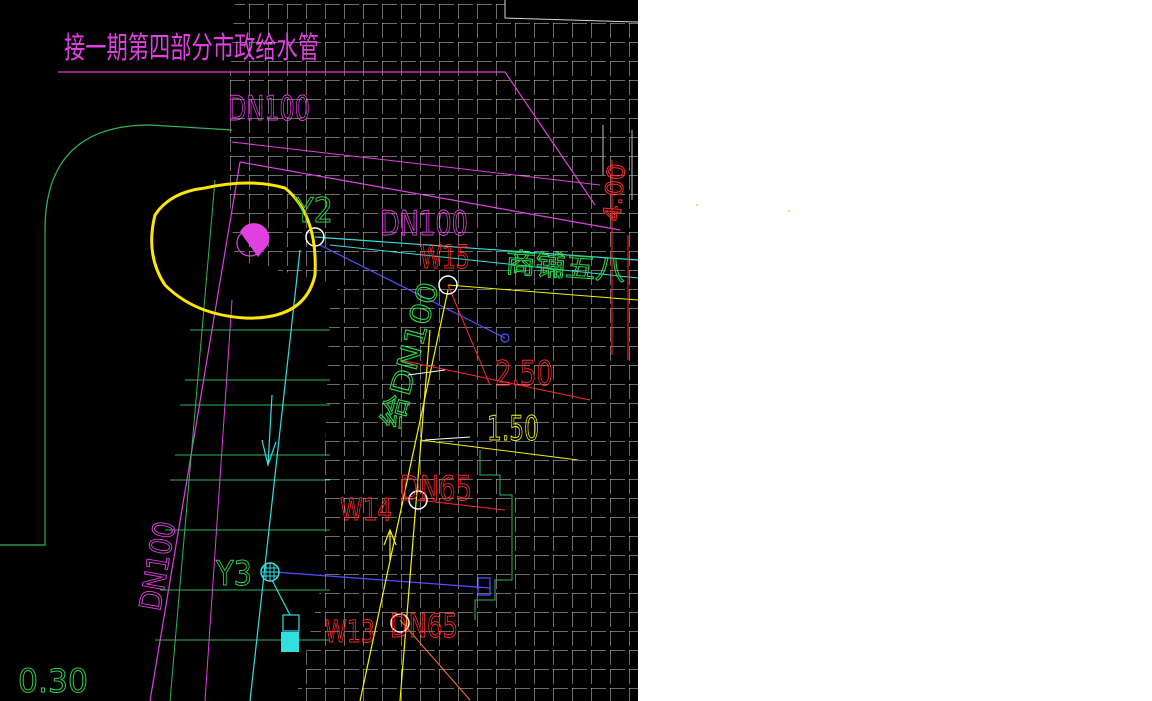  I want to click on cyan-meter-box-outline, so click(291, 623).